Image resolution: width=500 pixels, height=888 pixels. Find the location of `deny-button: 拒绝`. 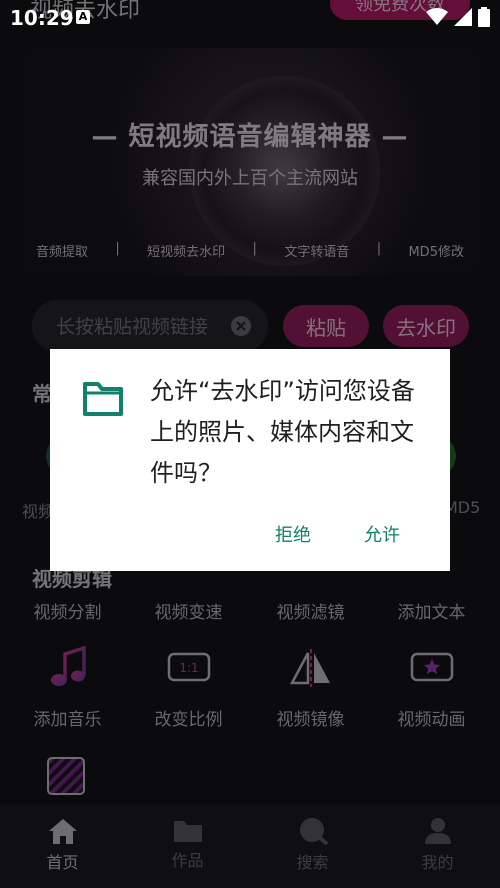

deny-button: 拒绝 is located at coordinates (293, 534).